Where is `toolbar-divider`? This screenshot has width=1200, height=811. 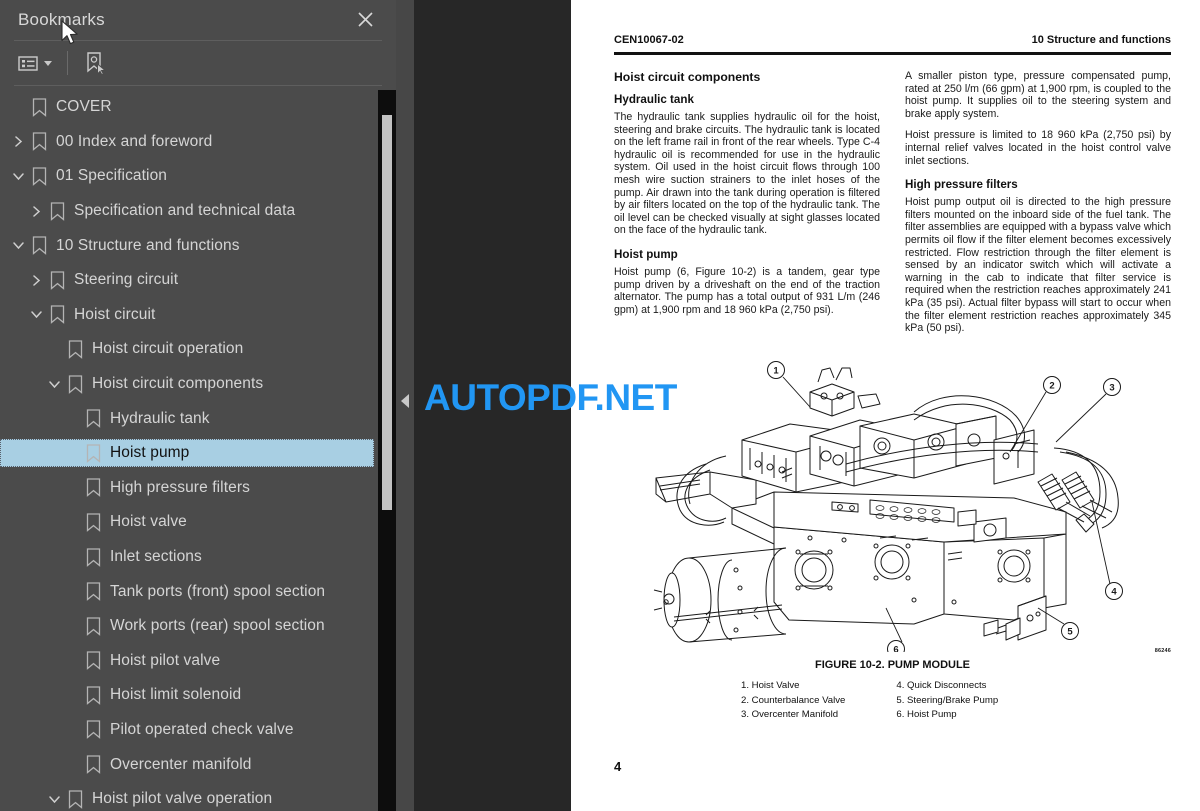
toolbar-divider is located at coordinates (67, 63).